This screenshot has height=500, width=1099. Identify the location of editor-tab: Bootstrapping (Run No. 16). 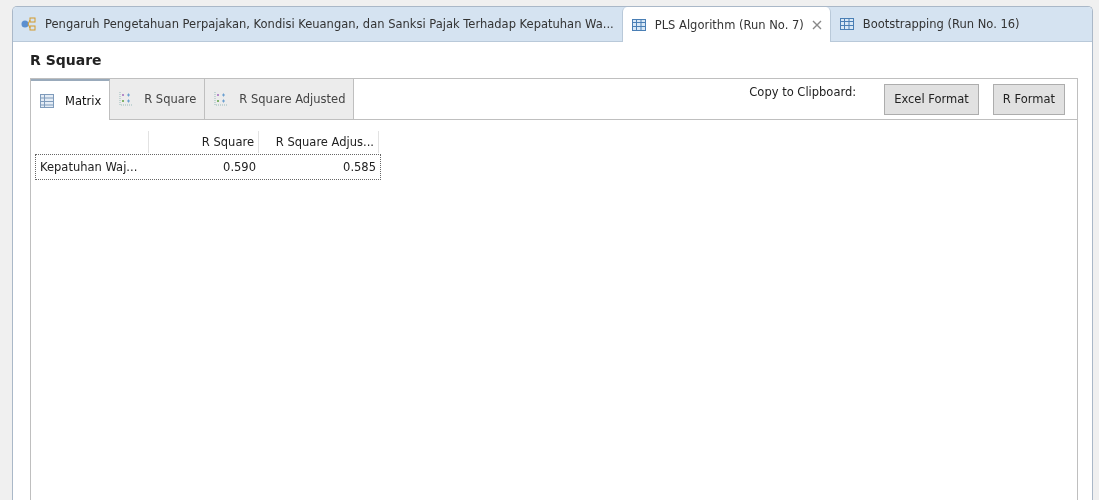
(929, 24).